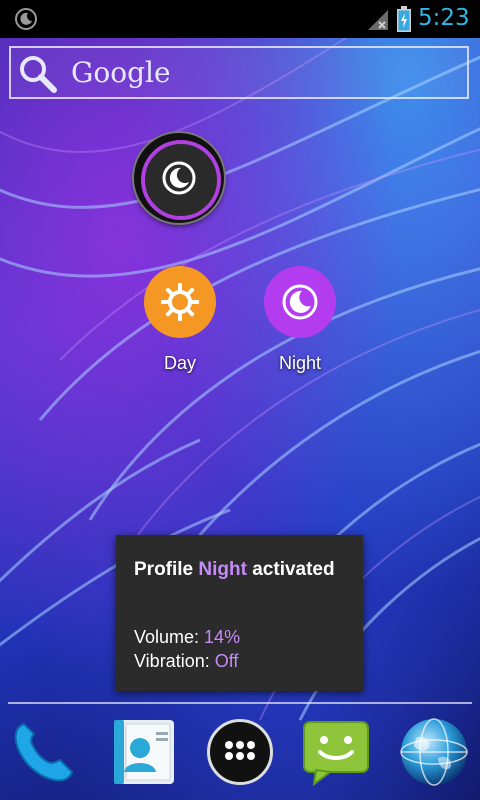 The width and height of the screenshot is (480, 800). I want to click on toast-volume: Volume: 14%, so click(187, 637).